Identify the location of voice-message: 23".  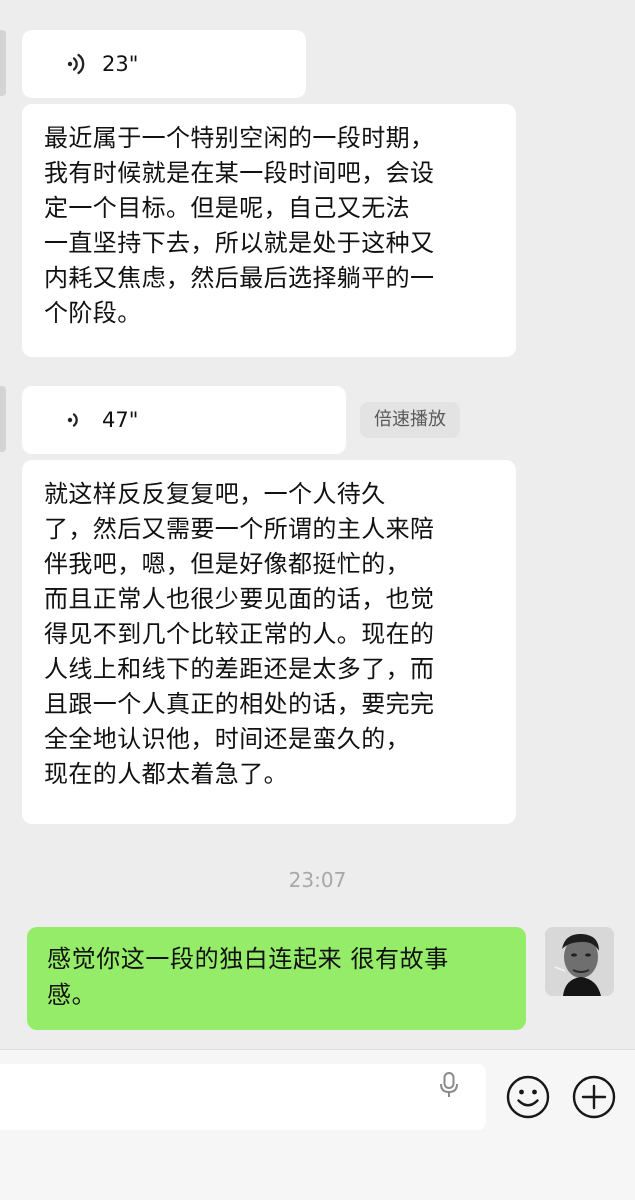
(164, 64).